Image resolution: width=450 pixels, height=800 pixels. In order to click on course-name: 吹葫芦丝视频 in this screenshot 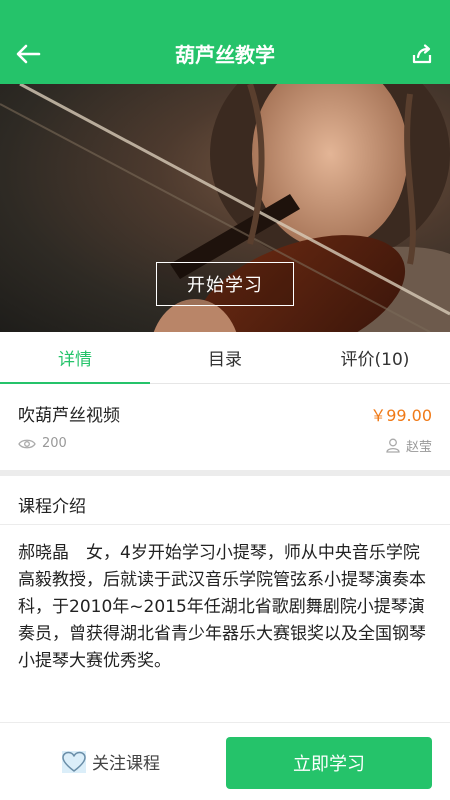, I will do `click(69, 416)`.